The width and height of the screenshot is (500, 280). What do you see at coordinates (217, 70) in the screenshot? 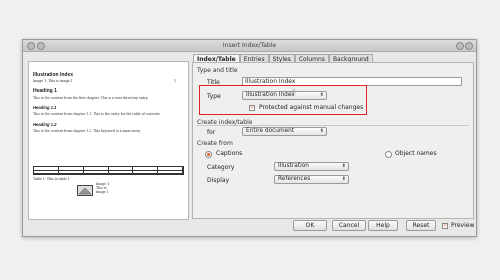
I see `type-and-title-heading: Type and title` at bounding box center [217, 70].